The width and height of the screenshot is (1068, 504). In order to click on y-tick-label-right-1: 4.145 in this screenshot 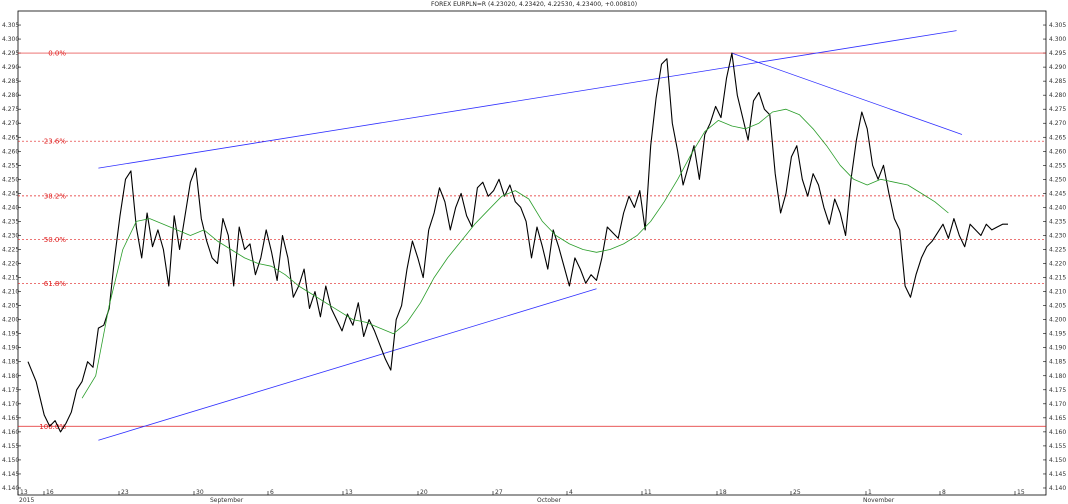, I will do `click(1057, 474)`.